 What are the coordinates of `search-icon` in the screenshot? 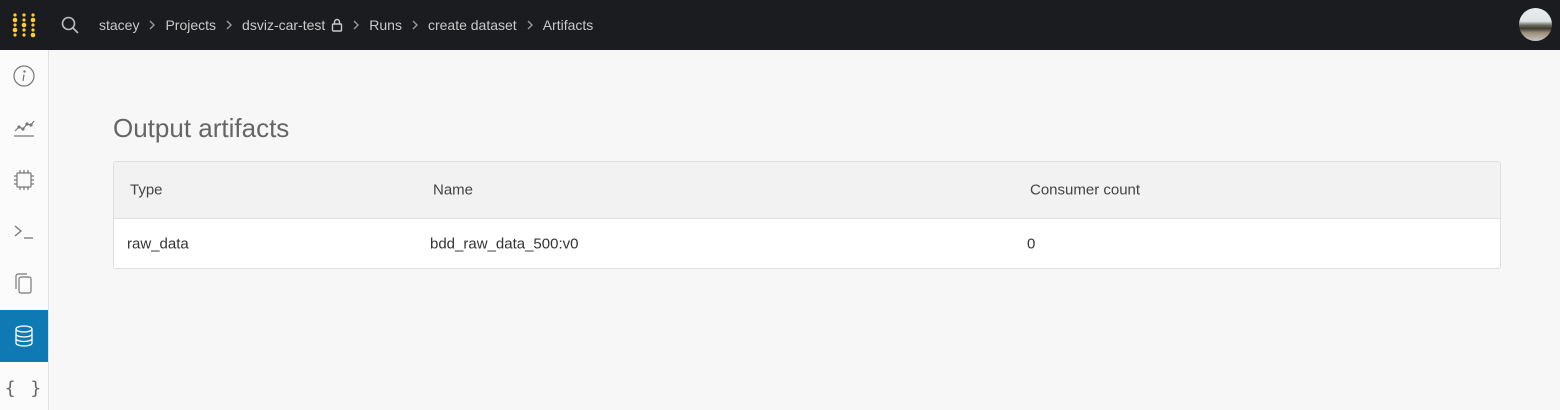 It's located at (70, 25).